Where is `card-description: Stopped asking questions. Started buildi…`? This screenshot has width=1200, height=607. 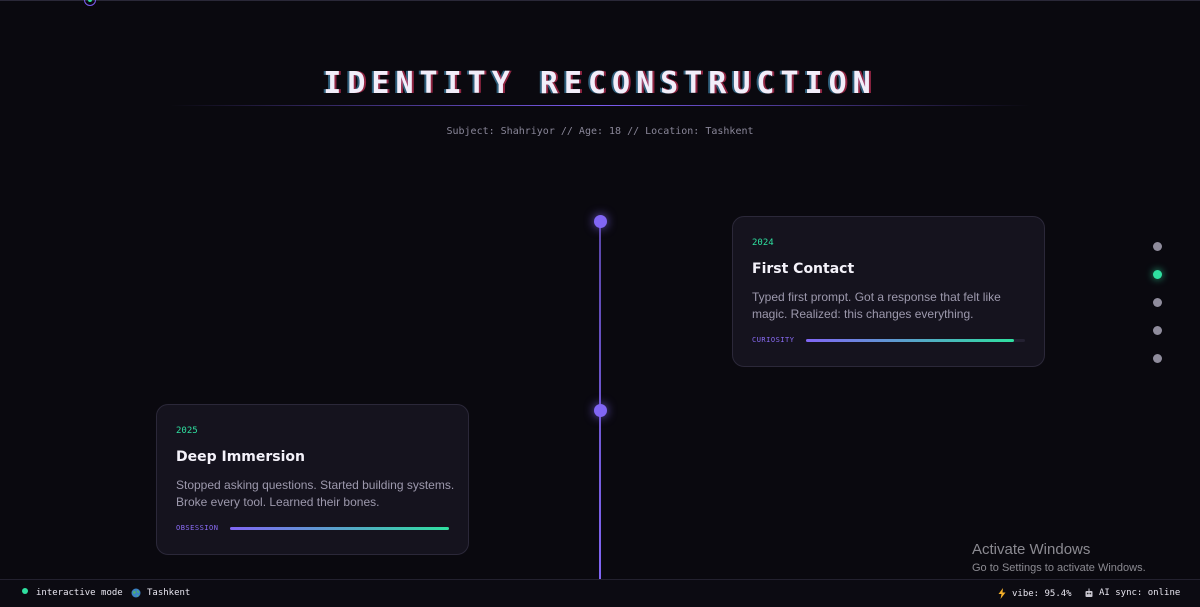
card-description: Stopped asking questions. Started buildi… is located at coordinates (315, 493).